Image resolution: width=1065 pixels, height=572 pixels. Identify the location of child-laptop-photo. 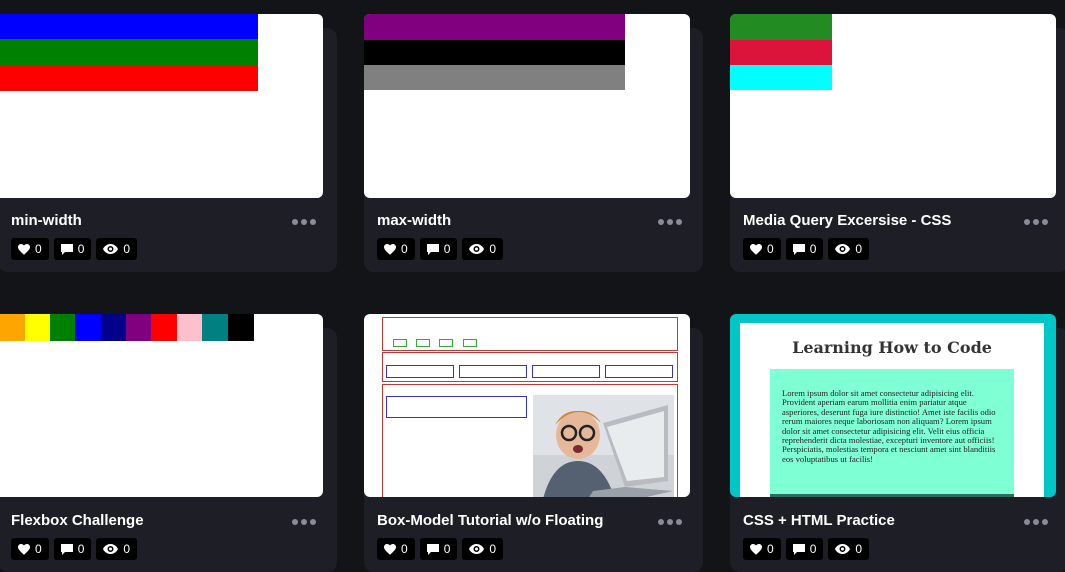
(603, 446).